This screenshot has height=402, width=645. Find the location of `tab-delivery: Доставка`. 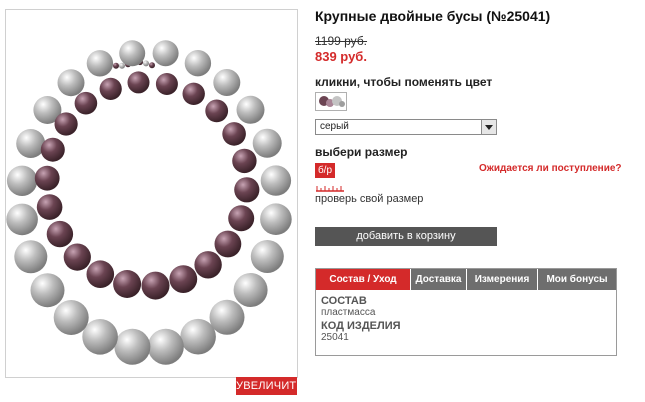

tab-delivery: Доставка is located at coordinates (439, 279).